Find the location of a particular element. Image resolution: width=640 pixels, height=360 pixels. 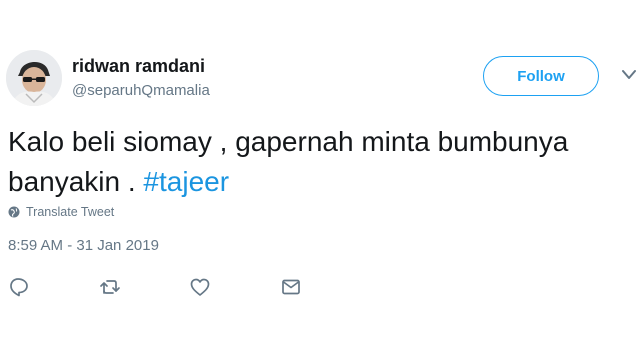

translate-label: Translate Tweet is located at coordinates (70, 212).